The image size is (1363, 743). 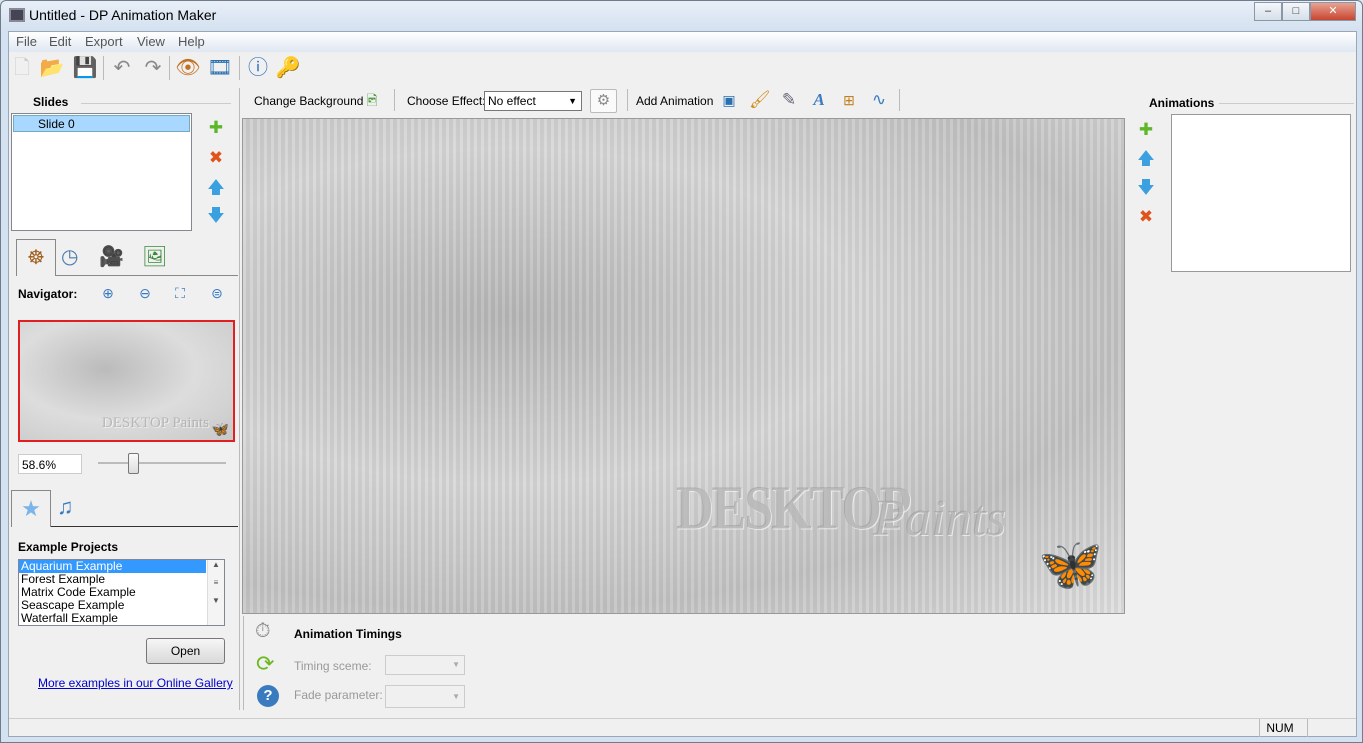 What do you see at coordinates (50, 464) in the screenshot?
I see `zoom-value-field: 58.6%` at bounding box center [50, 464].